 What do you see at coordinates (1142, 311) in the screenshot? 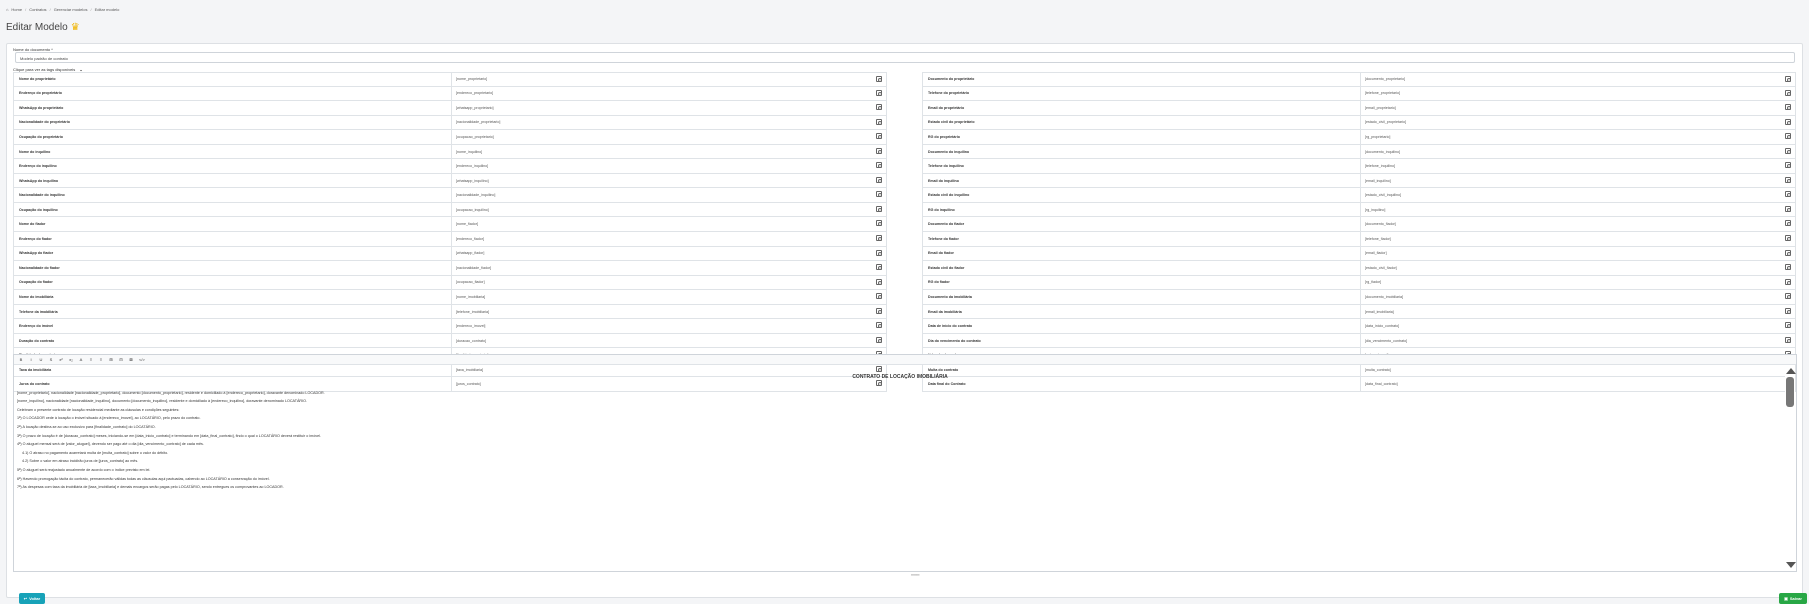
I see `tag-label: Email da imobiliária` at bounding box center [1142, 311].